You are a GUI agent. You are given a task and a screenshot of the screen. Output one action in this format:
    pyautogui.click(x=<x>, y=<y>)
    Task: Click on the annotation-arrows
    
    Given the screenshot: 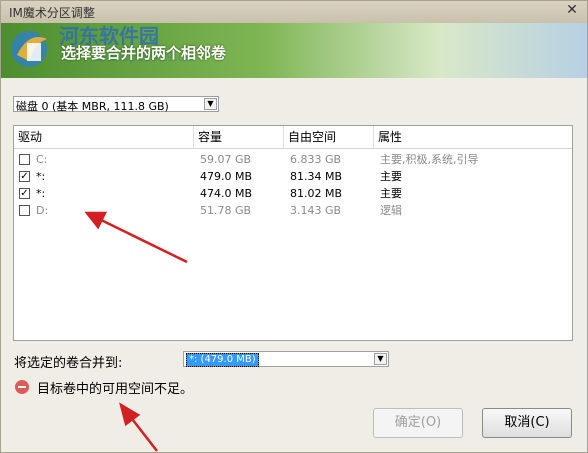 What is the action you would take?
    pyautogui.click(x=136, y=331)
    